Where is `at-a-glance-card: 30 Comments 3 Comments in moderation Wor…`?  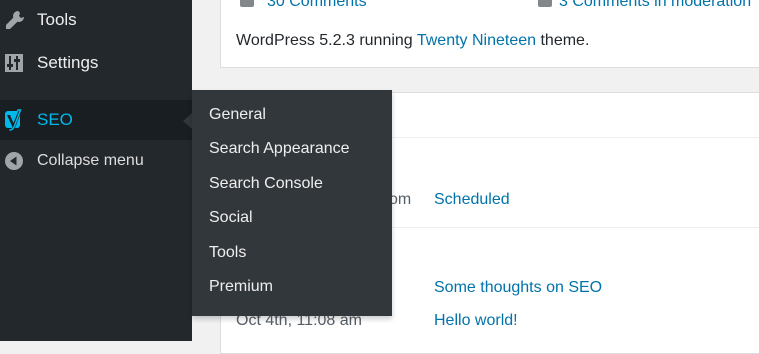 at-a-glance-card: 30 Comments 3 Comments in moderation Wor… is located at coordinates (489, 34).